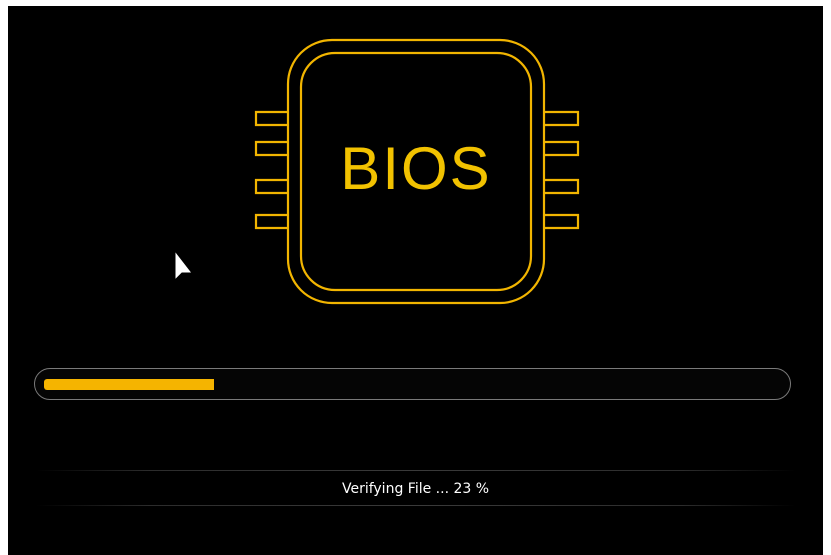 The image size is (831, 555). Describe the element at coordinates (129, 384) in the screenshot. I see `progress-bar-fill` at that location.